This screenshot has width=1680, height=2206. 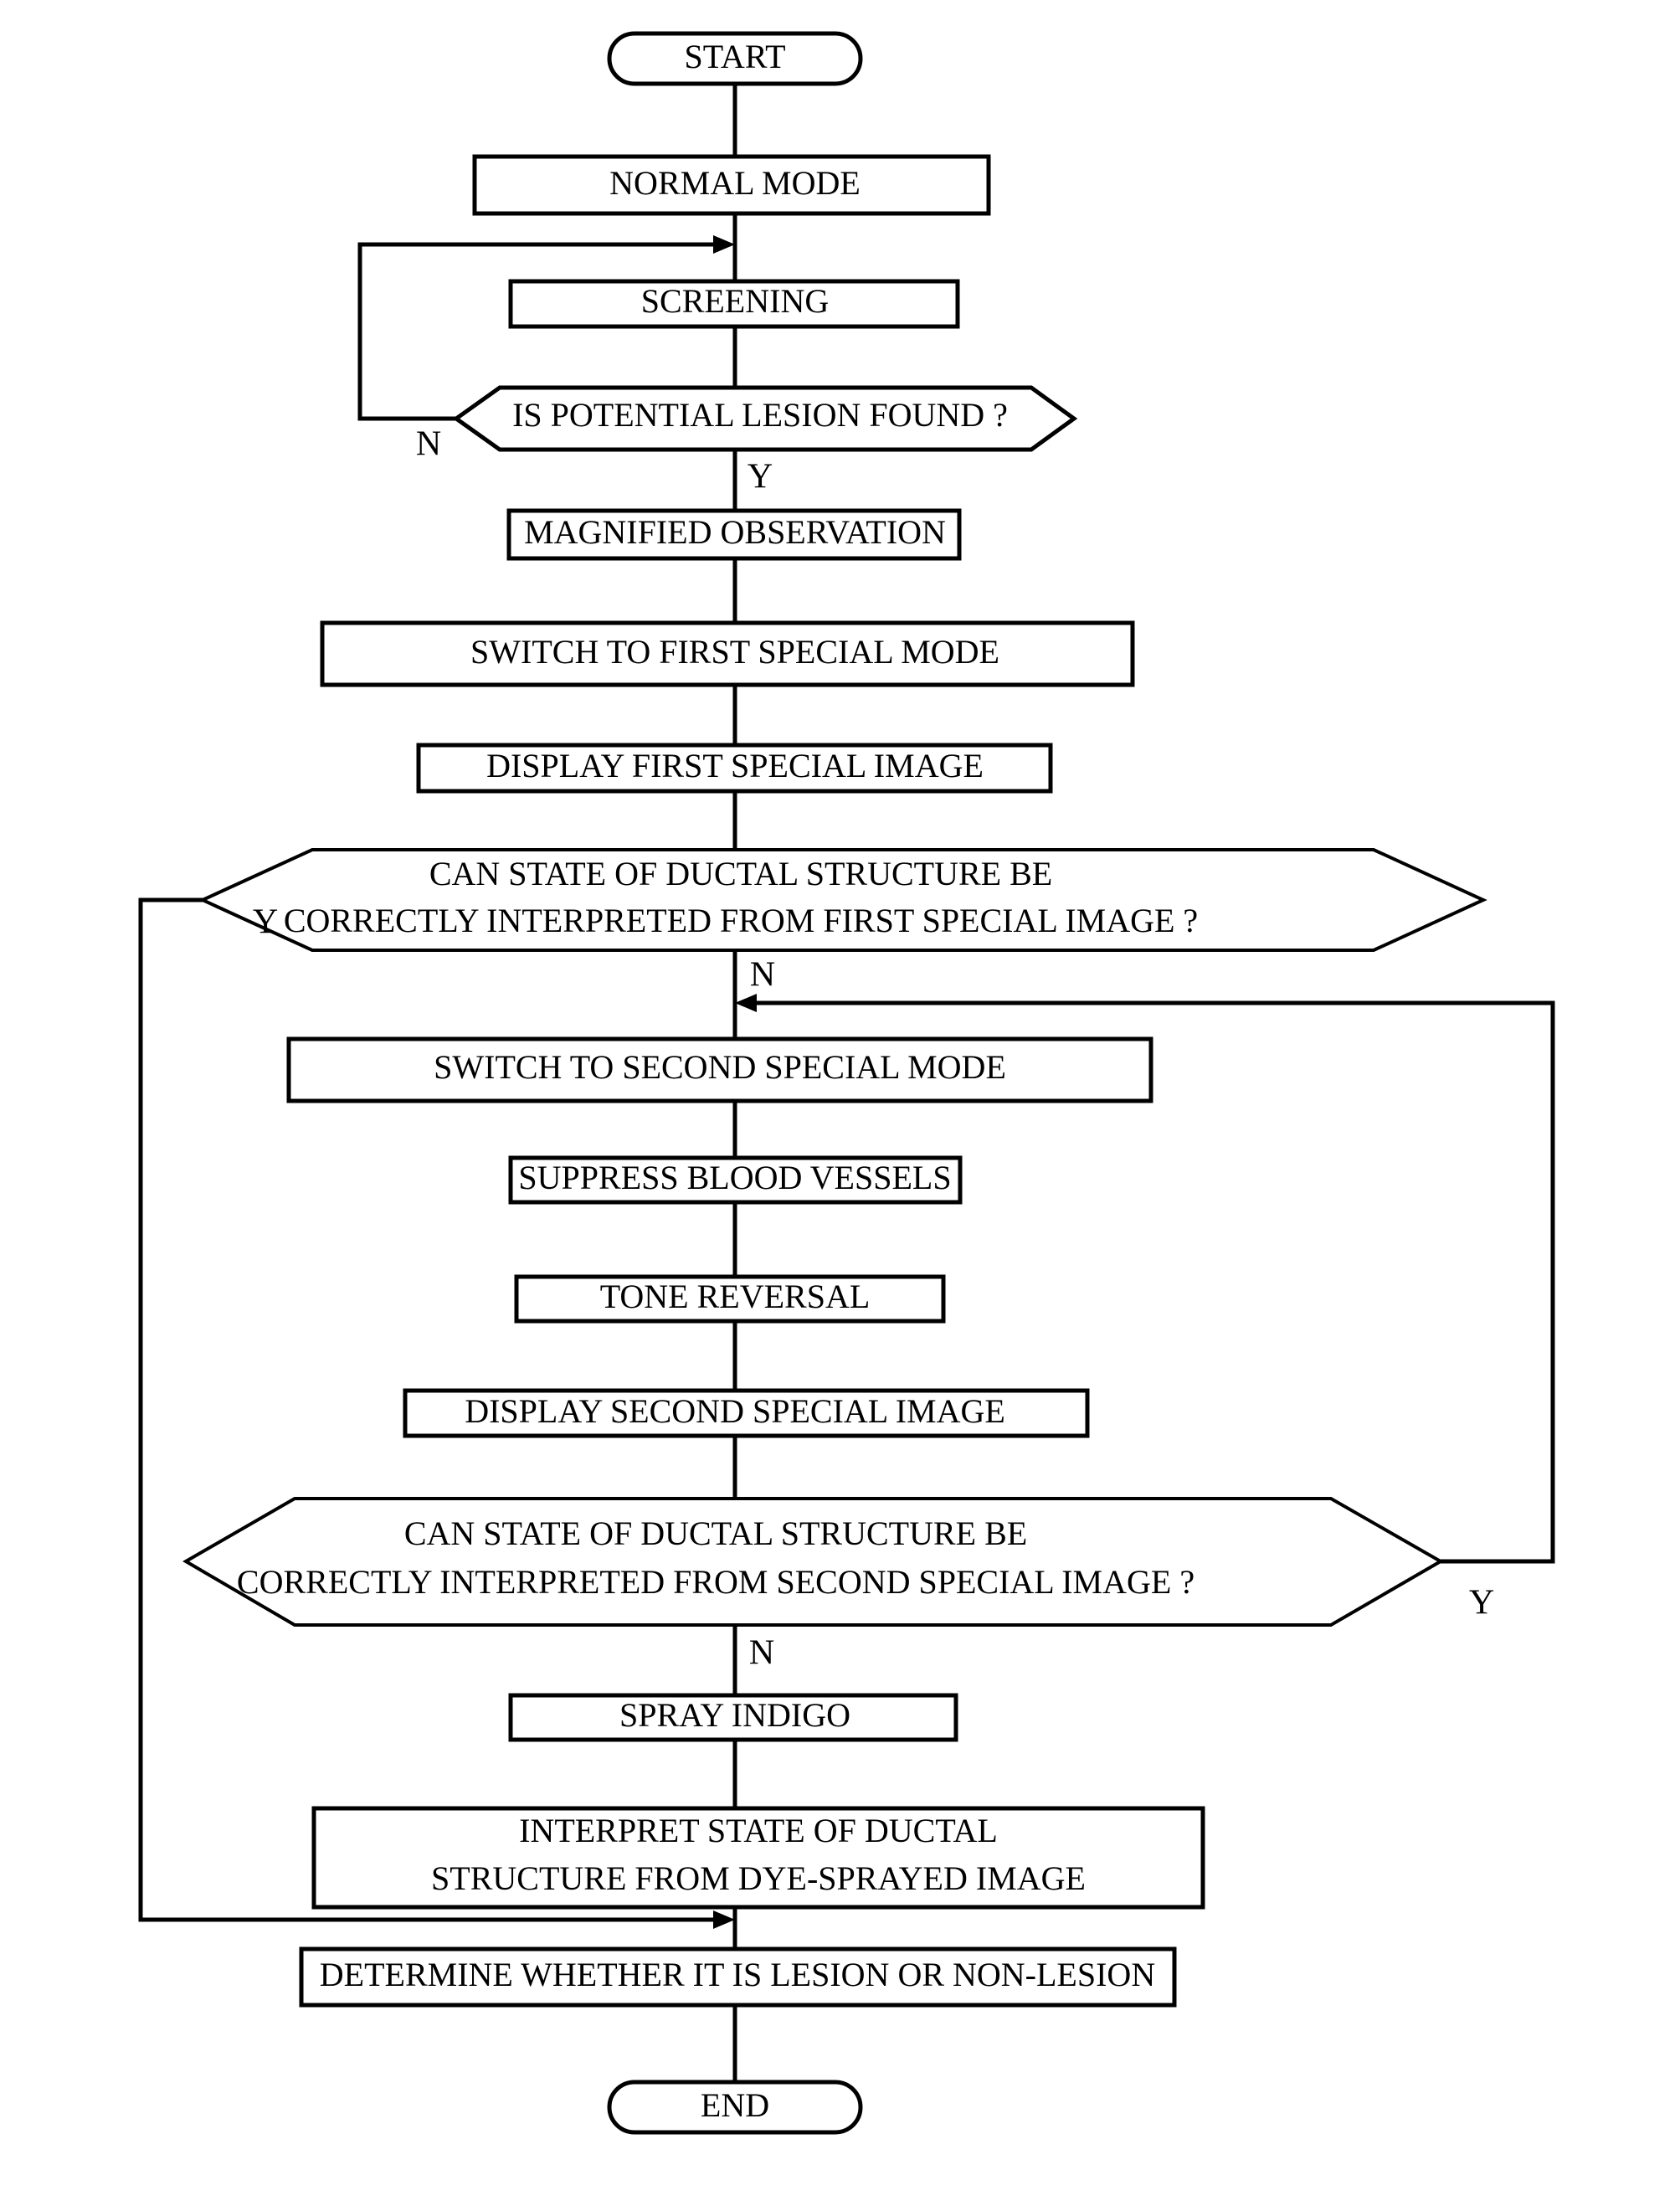 I want to click on node-display-first-special-image: DISPLAY FIRST SPECIAL IMAGE, so click(x=734, y=768).